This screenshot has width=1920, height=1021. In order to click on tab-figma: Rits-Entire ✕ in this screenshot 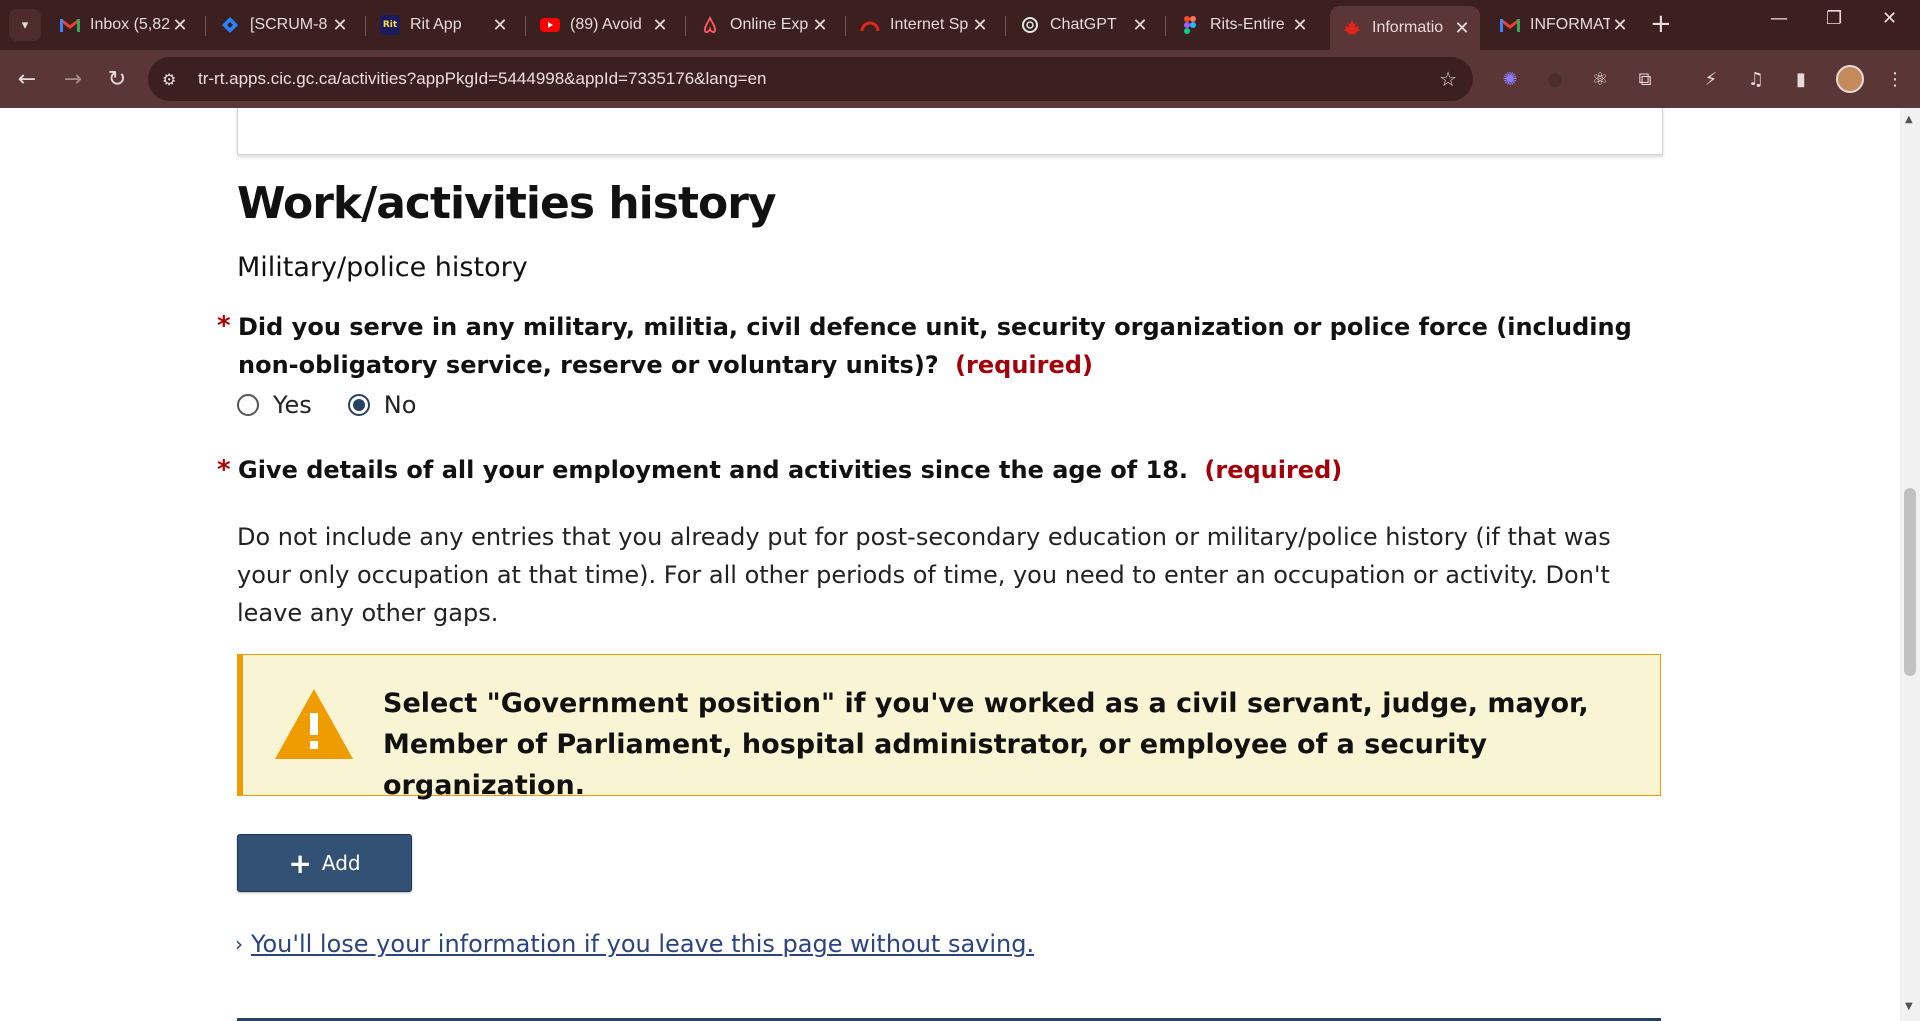, I will do `click(1243, 25)`.